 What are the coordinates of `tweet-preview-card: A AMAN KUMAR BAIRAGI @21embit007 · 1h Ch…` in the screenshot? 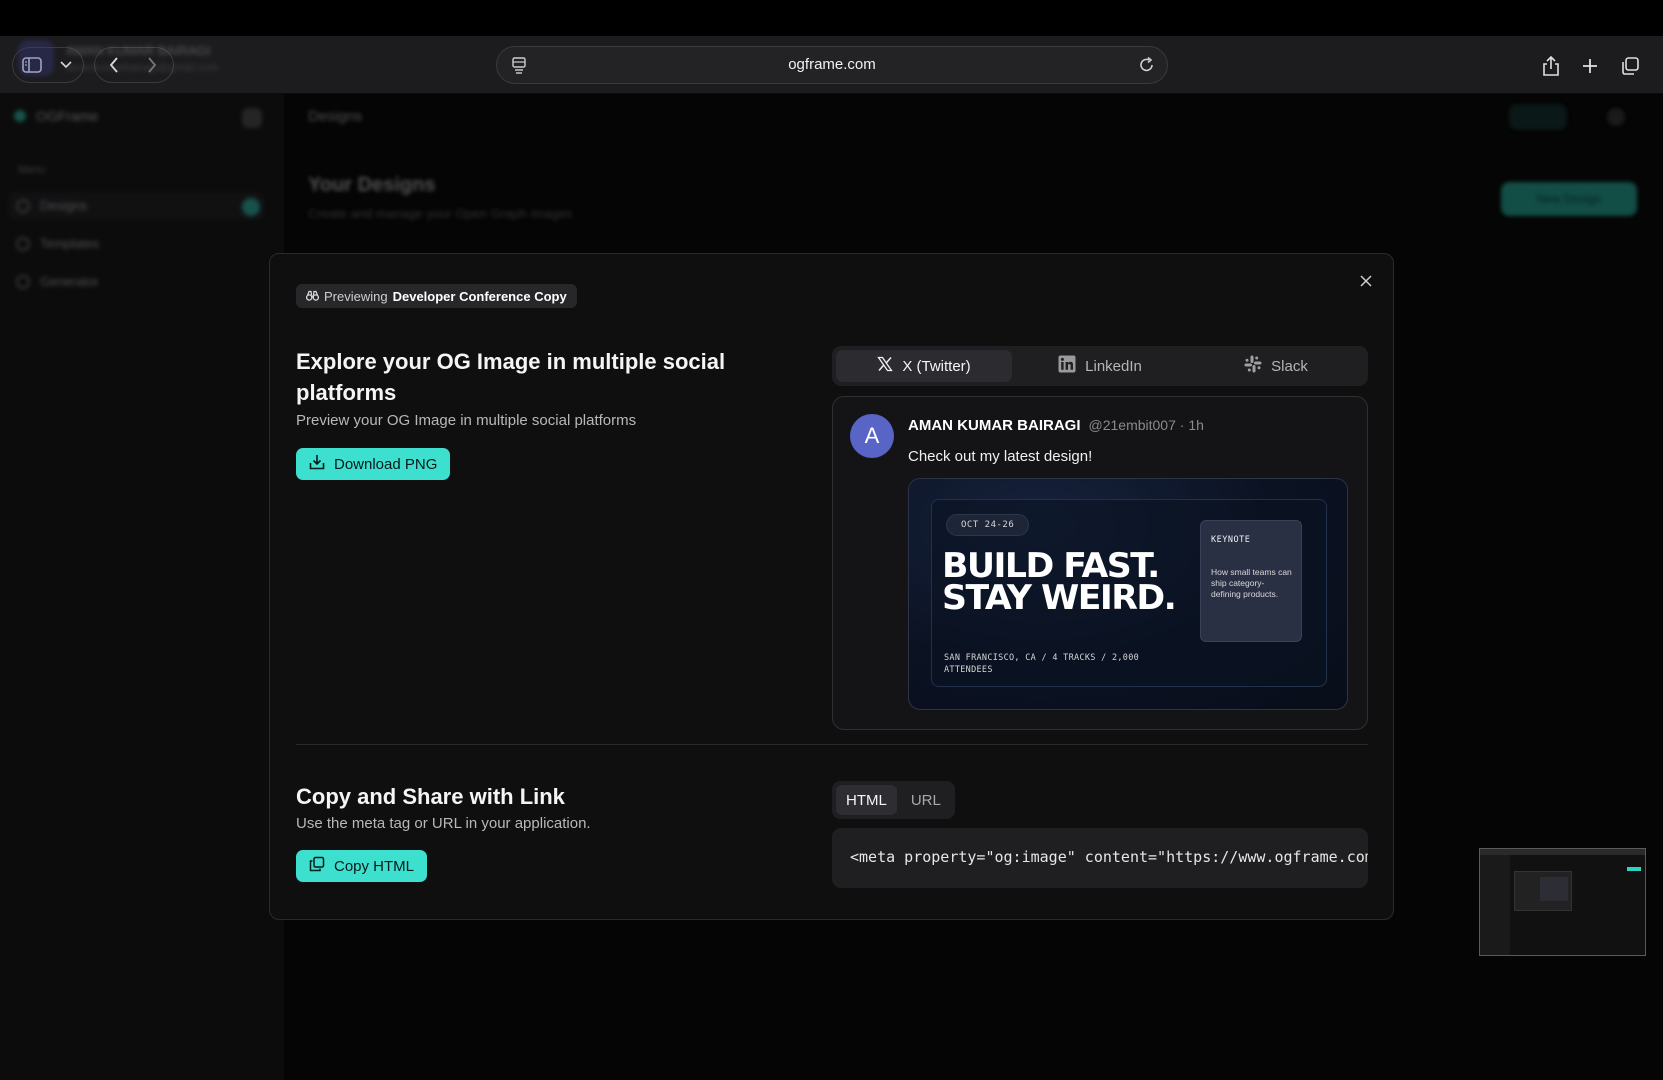 It's located at (1100, 563).